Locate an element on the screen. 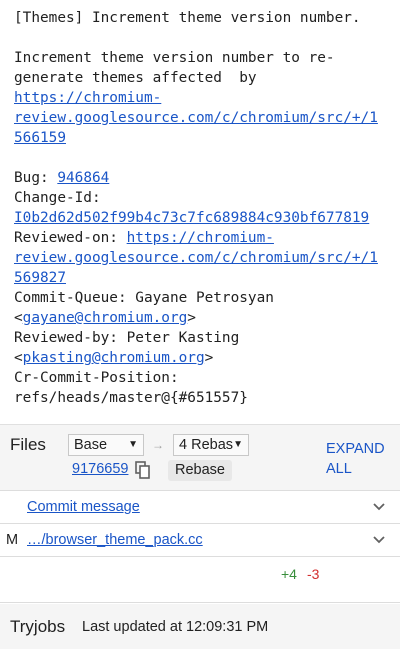  review-link: 569827 is located at coordinates (40, 278).